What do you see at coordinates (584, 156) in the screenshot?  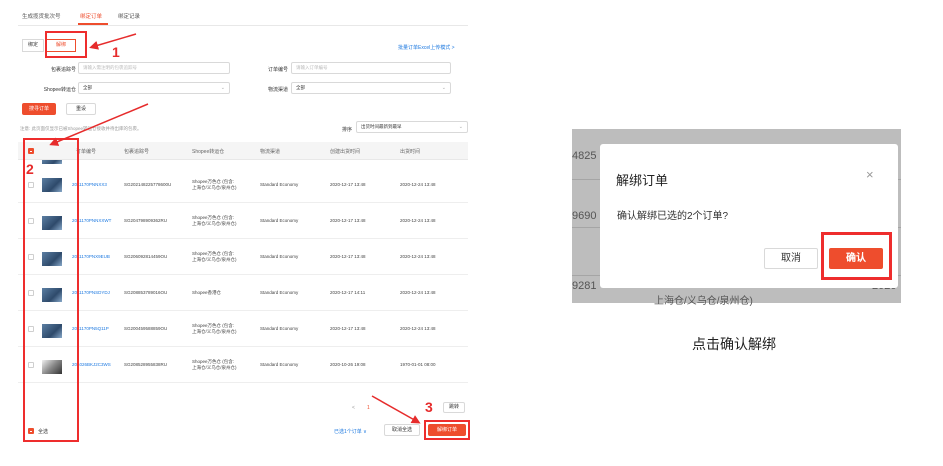 I see `bg-row-text: 4825` at bounding box center [584, 156].